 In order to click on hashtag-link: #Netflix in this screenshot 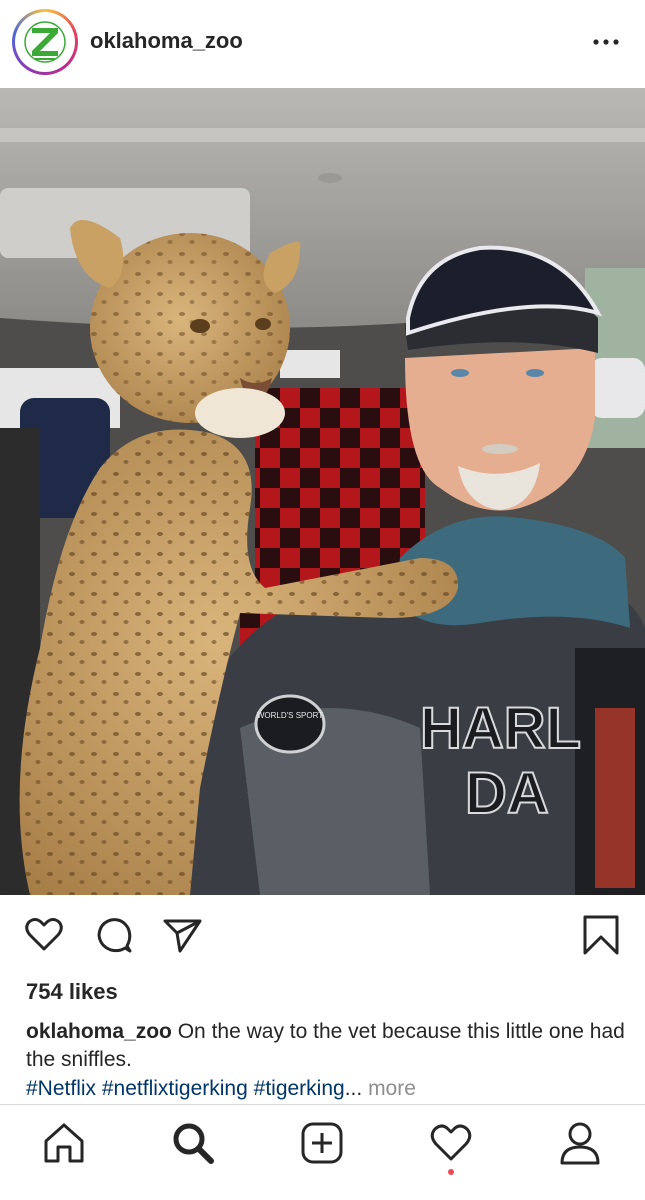, I will do `click(61, 1088)`.